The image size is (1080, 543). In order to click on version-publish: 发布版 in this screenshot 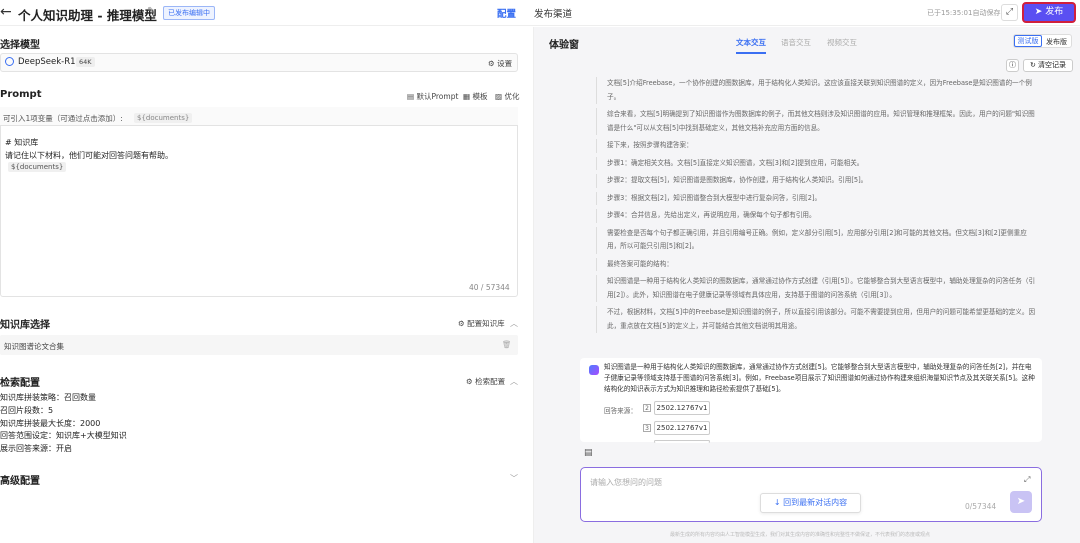, I will do `click(1056, 42)`.